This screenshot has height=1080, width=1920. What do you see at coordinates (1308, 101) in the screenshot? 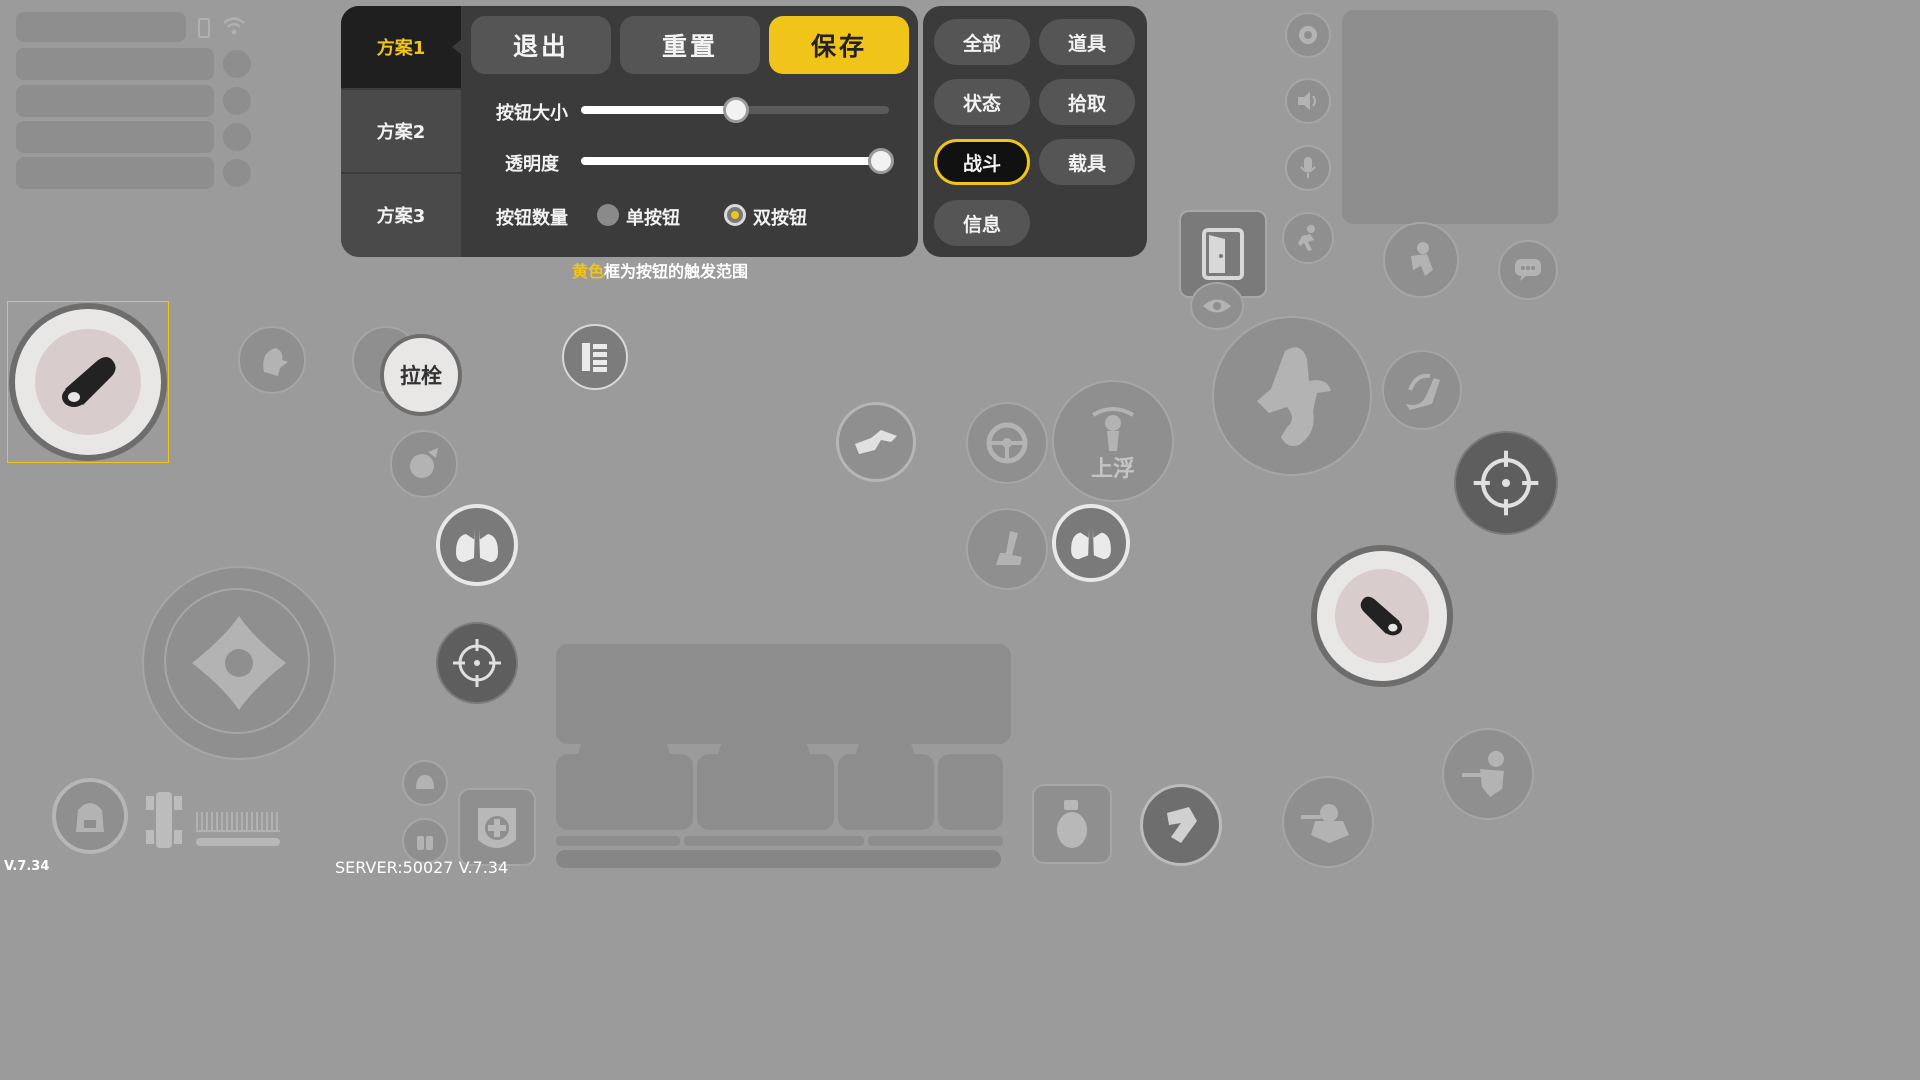
I see `speaker-icon` at bounding box center [1308, 101].